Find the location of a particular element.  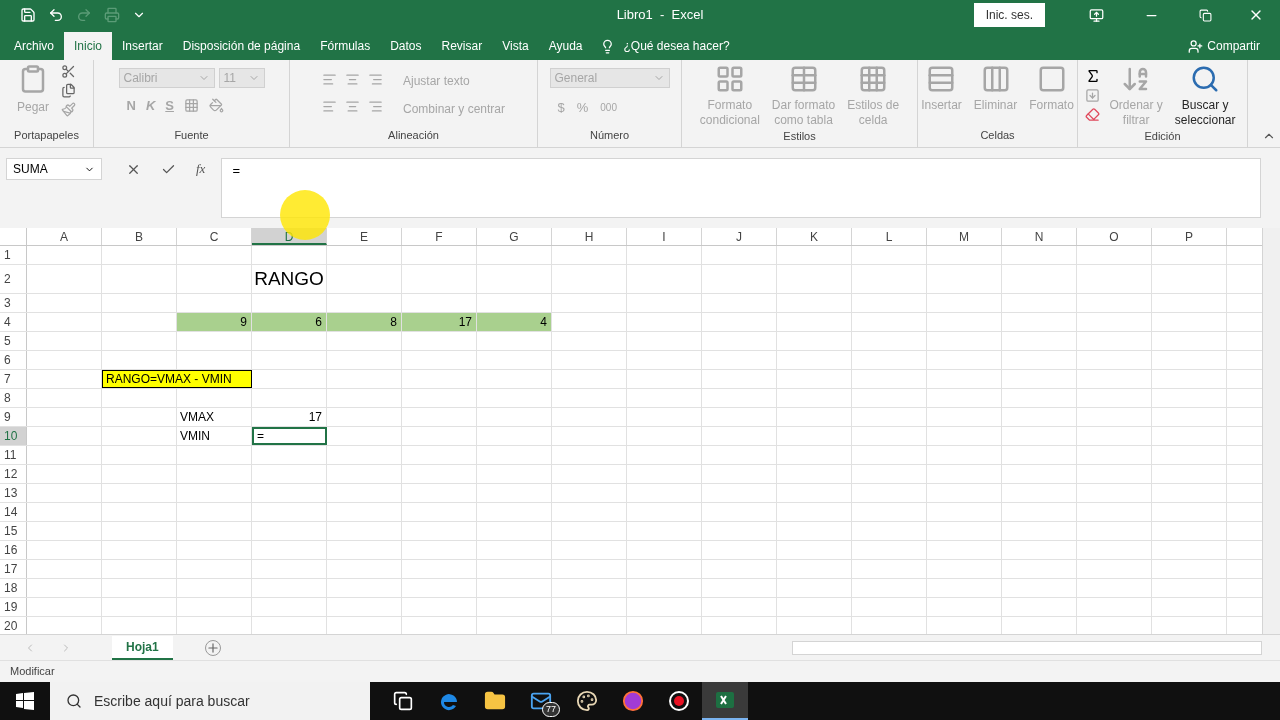

column-header: H is located at coordinates (589, 236).